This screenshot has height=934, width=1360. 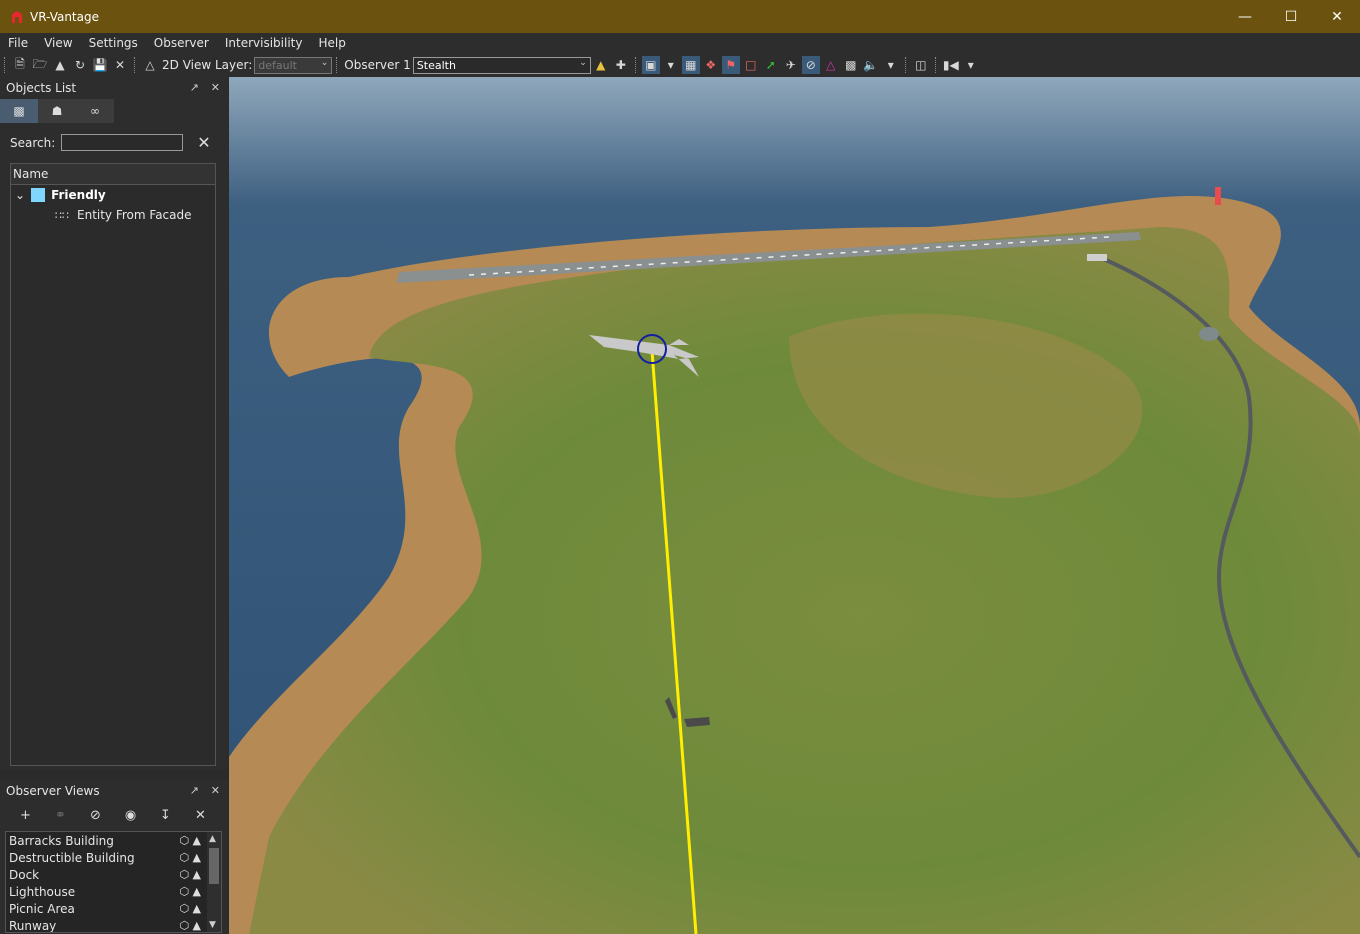 I want to click on scroll-up-icon: ▲, so click(x=212, y=839).